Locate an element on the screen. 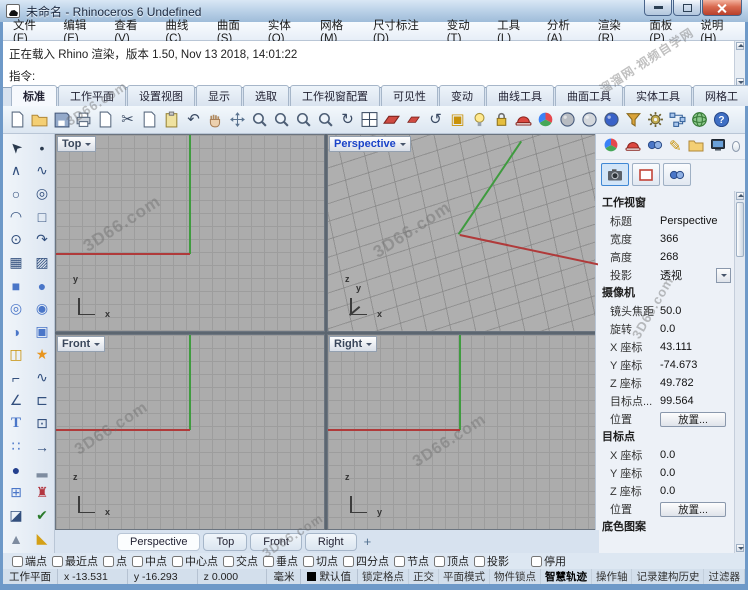 This screenshot has height=590, width=748. render-globe-icon is located at coordinates (699, 120).